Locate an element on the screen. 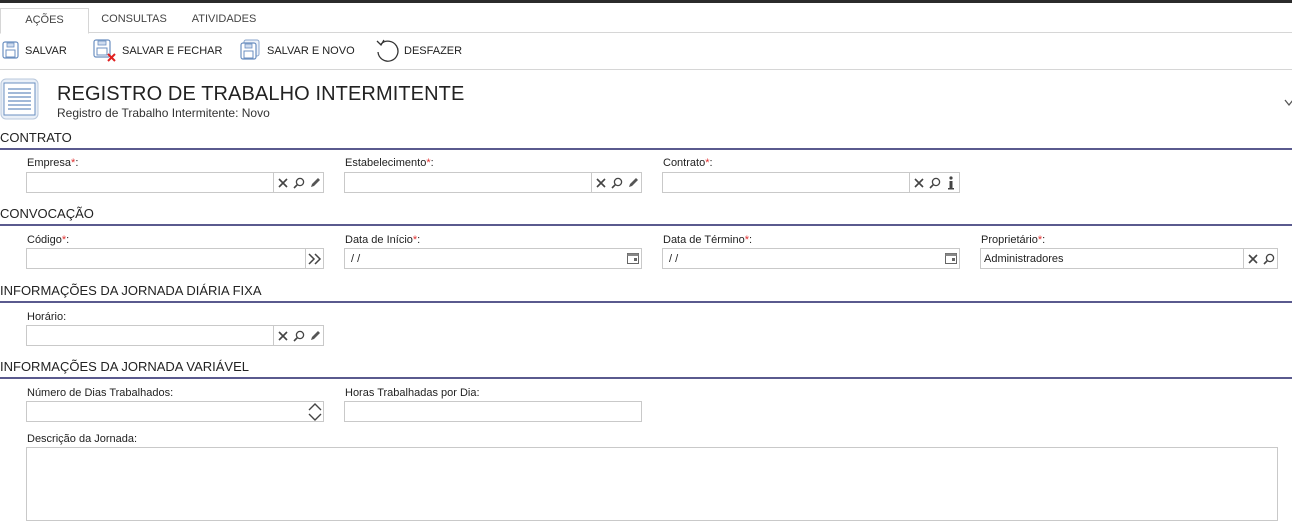 This screenshot has height=521, width=1292. estabelecimento-label: Estabelecimento*: is located at coordinates (389, 163).